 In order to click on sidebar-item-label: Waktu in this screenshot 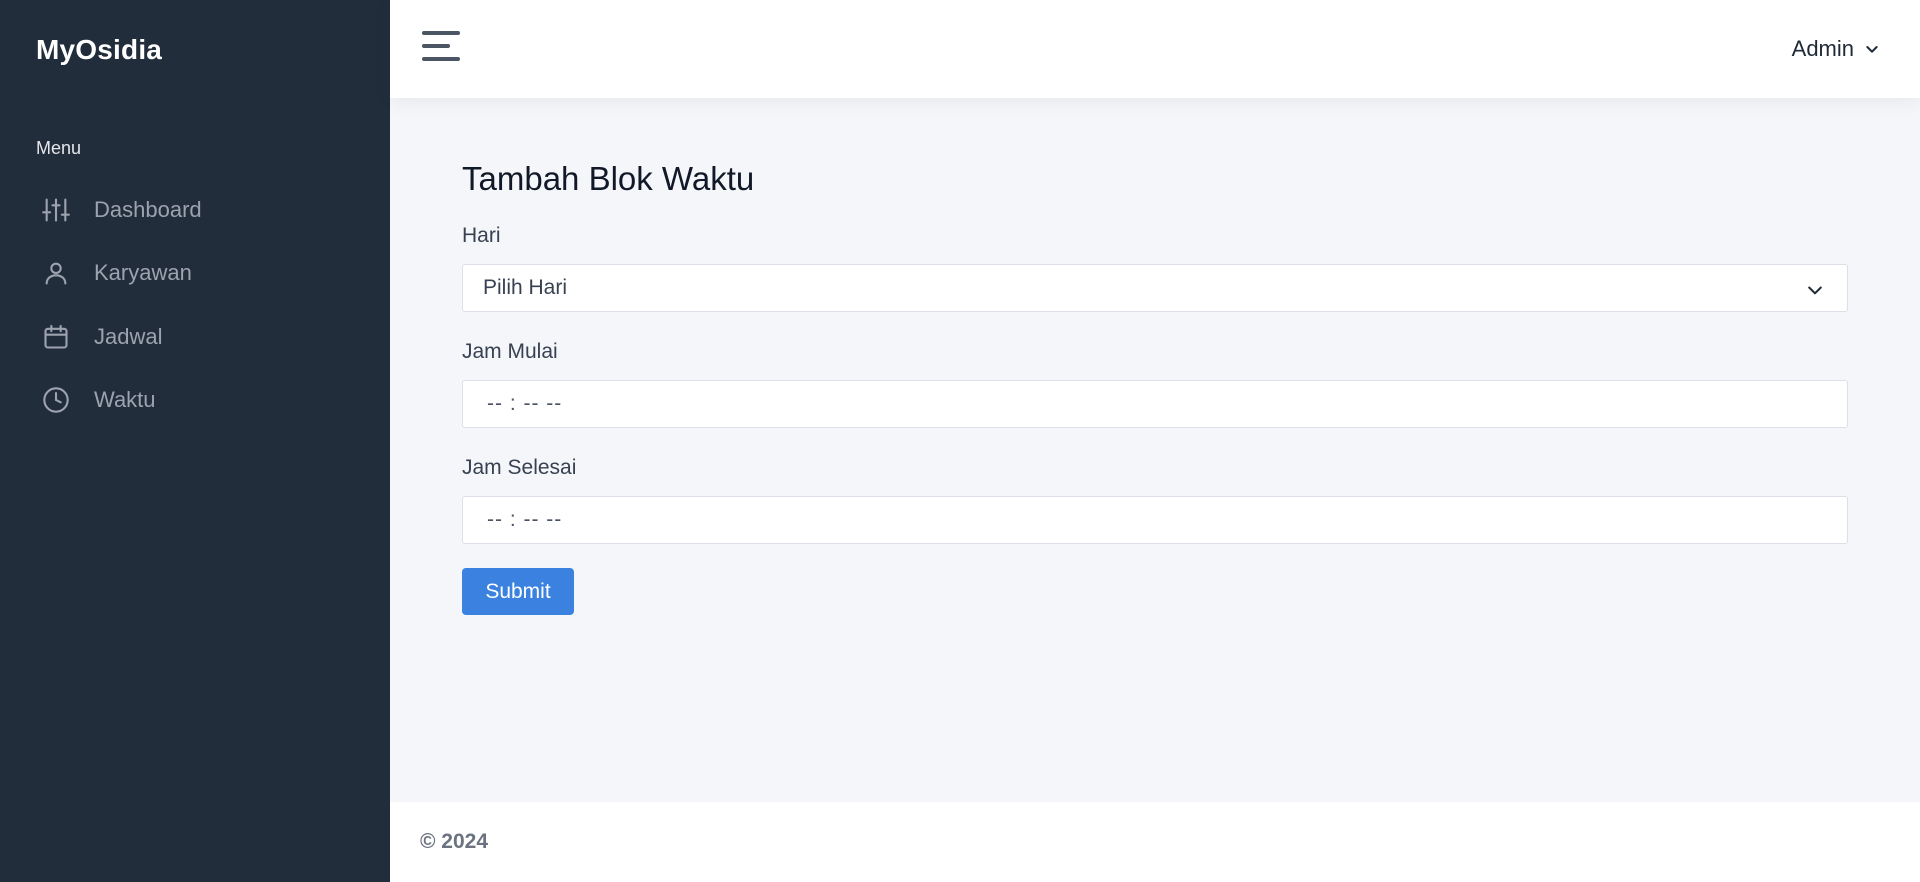, I will do `click(125, 400)`.